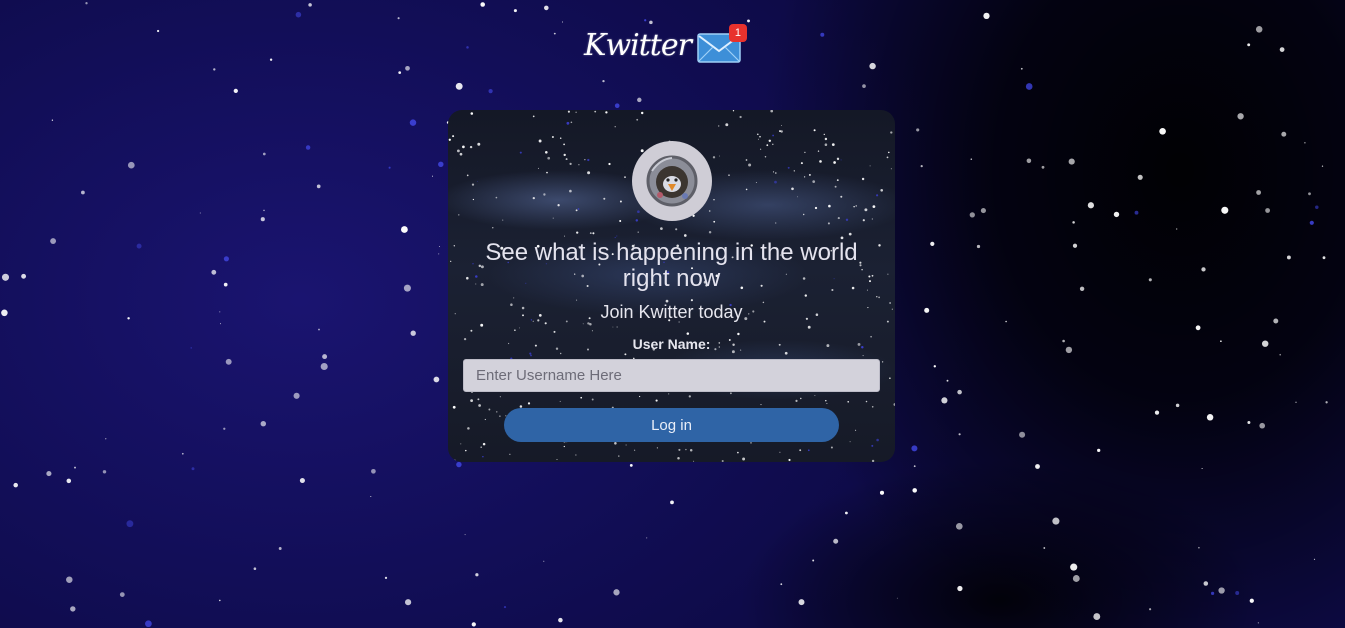  Describe the element at coordinates (671, 312) in the screenshot. I see `subheadline: Join Kwitter today` at that location.